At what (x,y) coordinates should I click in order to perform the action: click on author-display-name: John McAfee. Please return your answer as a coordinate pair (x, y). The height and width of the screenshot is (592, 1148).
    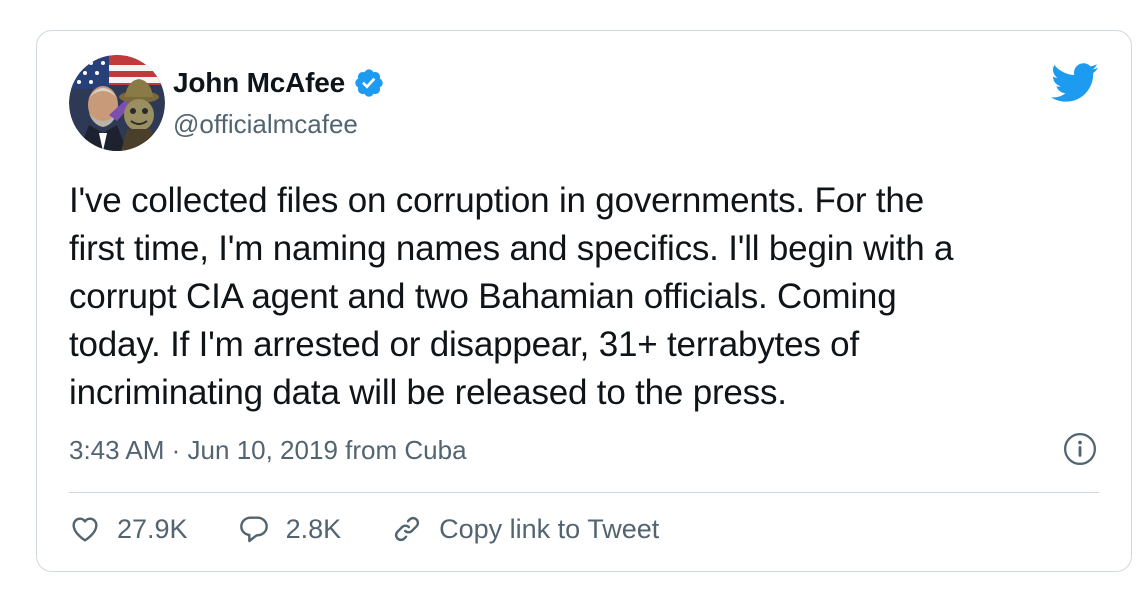
    Looking at the image, I should click on (259, 83).